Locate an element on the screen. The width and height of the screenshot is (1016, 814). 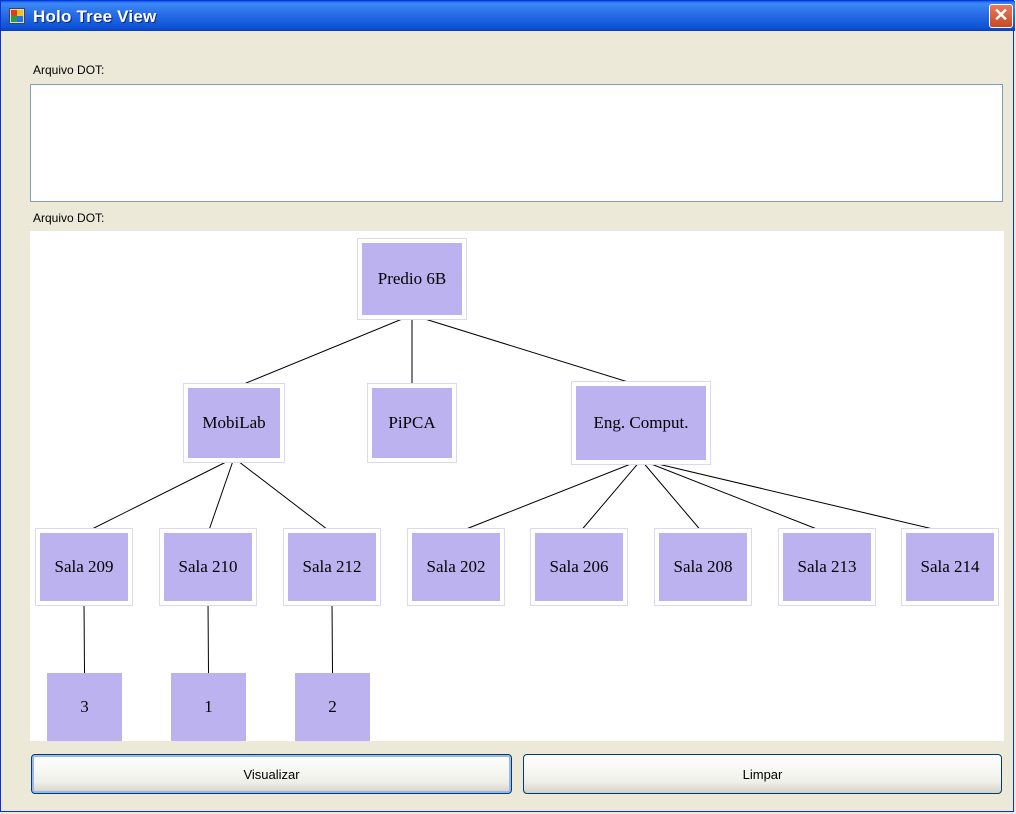
dot-input-label: Arquivo DOT: is located at coordinates (69, 70).